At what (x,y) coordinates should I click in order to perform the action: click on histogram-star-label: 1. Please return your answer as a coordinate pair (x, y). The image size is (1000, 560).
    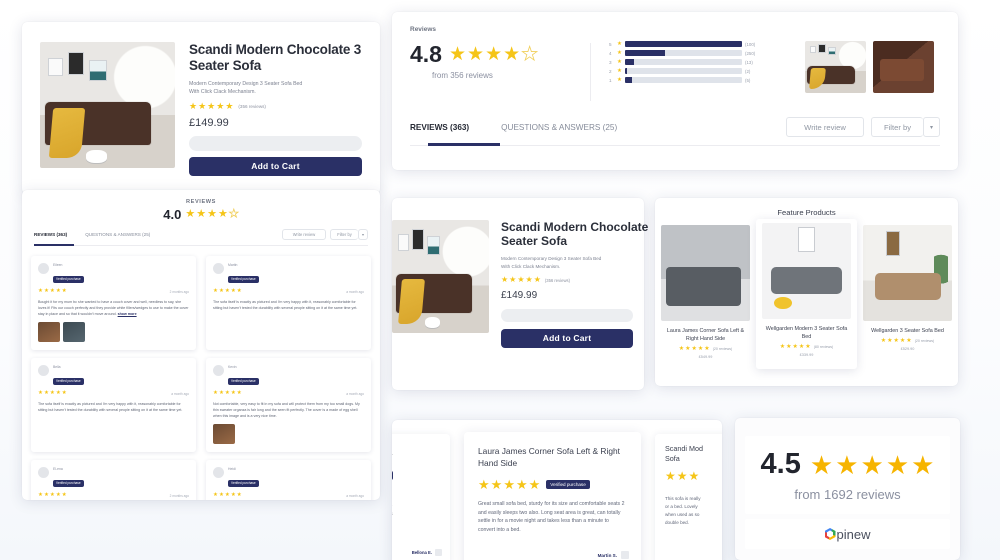
    Looking at the image, I should click on (610, 80).